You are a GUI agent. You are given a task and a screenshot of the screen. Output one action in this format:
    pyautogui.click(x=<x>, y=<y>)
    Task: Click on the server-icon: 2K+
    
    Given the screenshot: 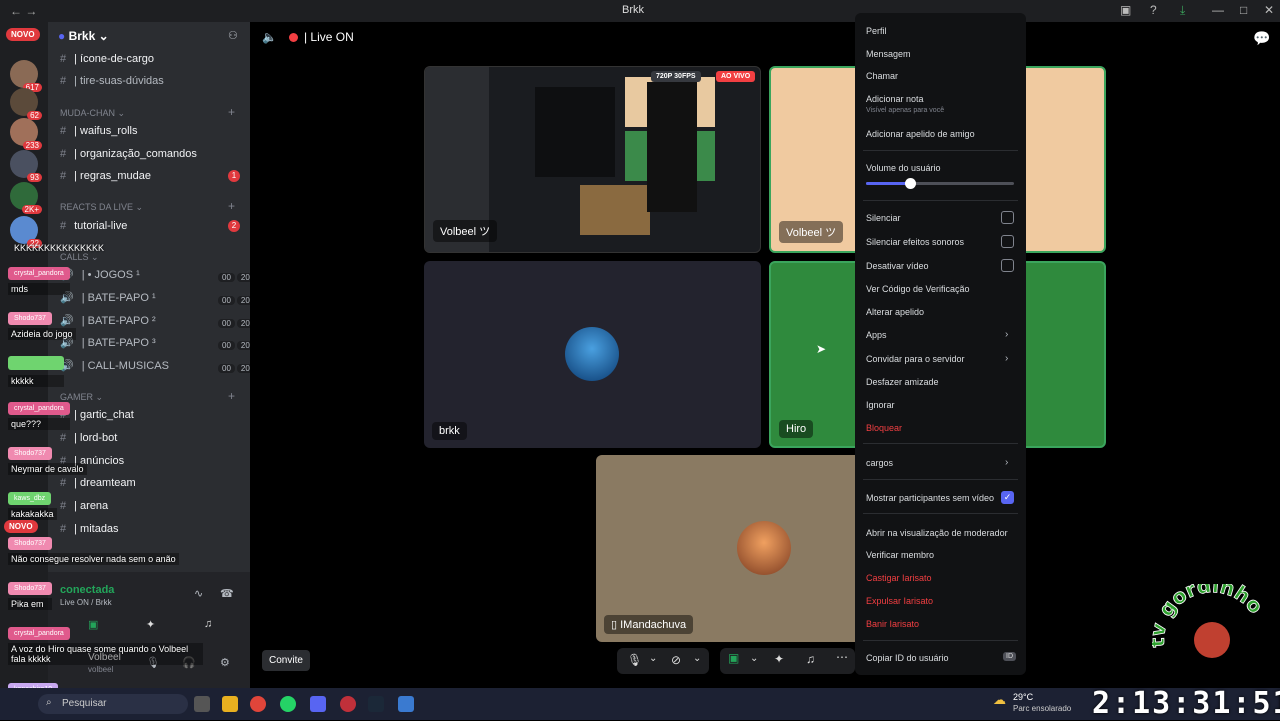 What is the action you would take?
    pyautogui.click(x=26, y=198)
    